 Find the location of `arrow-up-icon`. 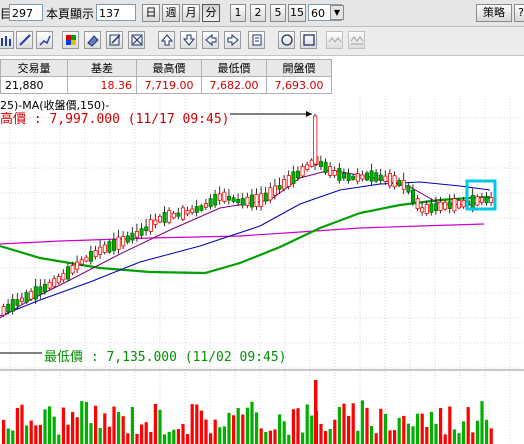

arrow-up-icon is located at coordinates (166, 40).